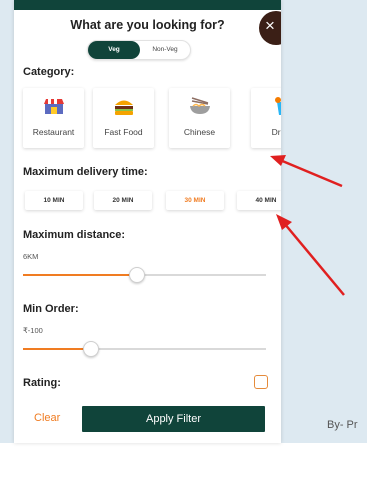  What do you see at coordinates (306, 171) in the screenshot?
I see `annotation-arrow-category` at bounding box center [306, 171].